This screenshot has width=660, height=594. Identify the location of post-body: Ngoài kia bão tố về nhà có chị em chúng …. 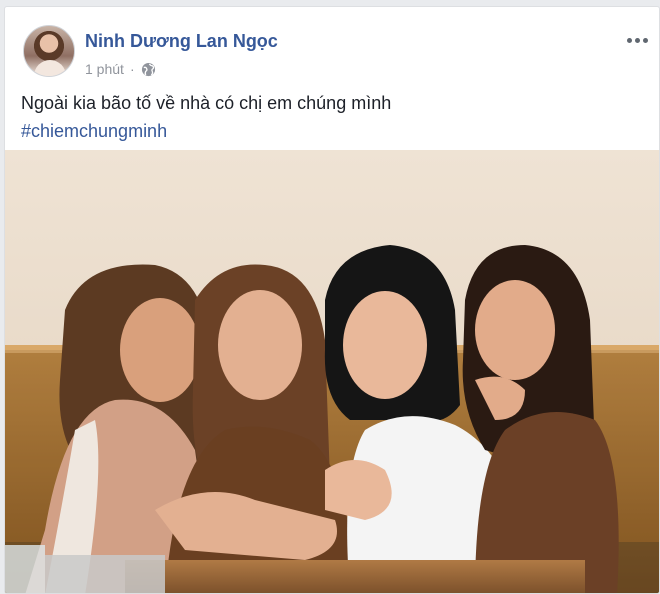
(331, 117).